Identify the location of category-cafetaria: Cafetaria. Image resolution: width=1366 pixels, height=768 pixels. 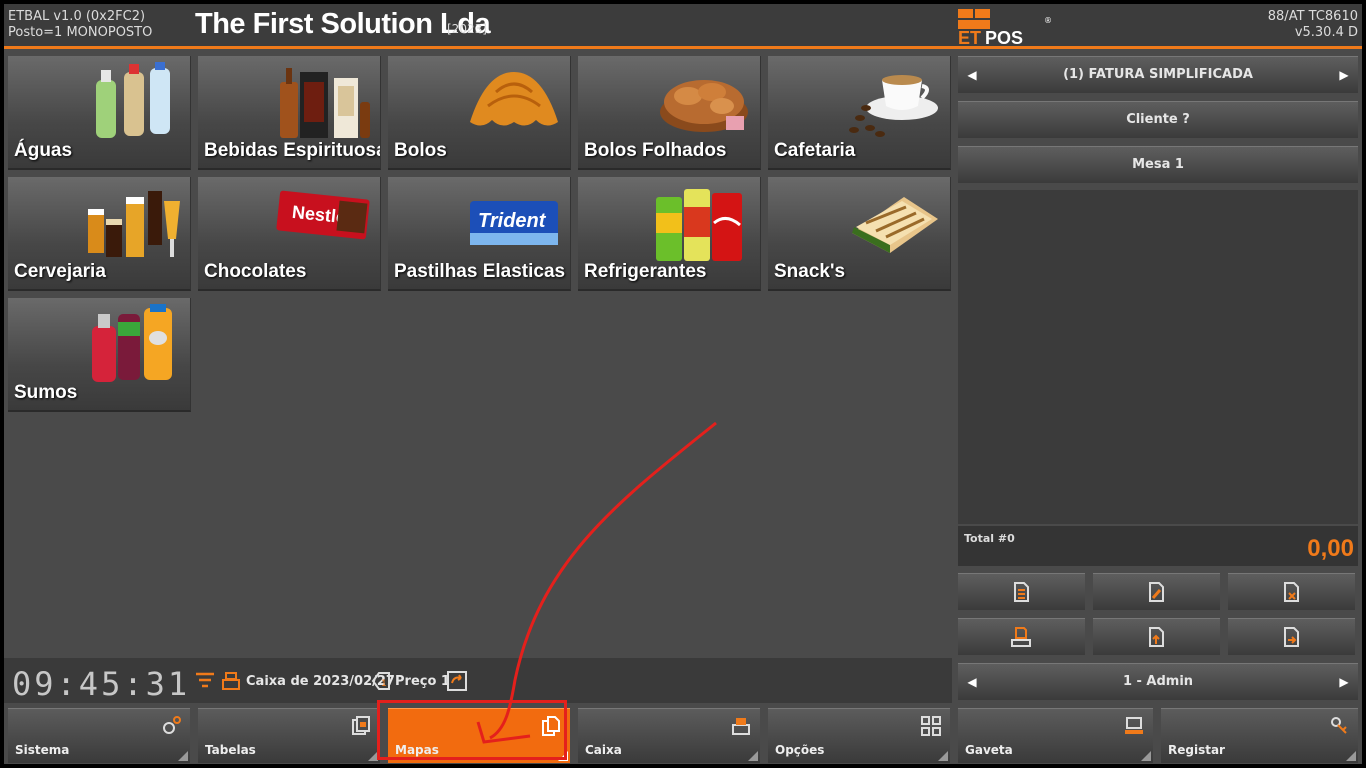
(859, 113).